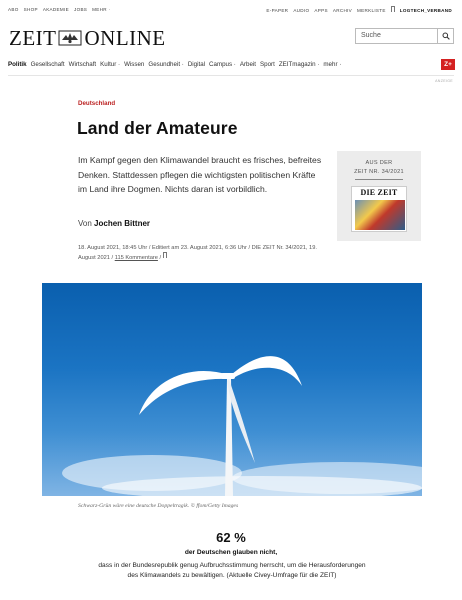 Image resolution: width=462 pixels, height=600 pixels. Describe the element at coordinates (33, 37) in the screenshot. I see `logo-text-zeit: ZEIT` at that location.